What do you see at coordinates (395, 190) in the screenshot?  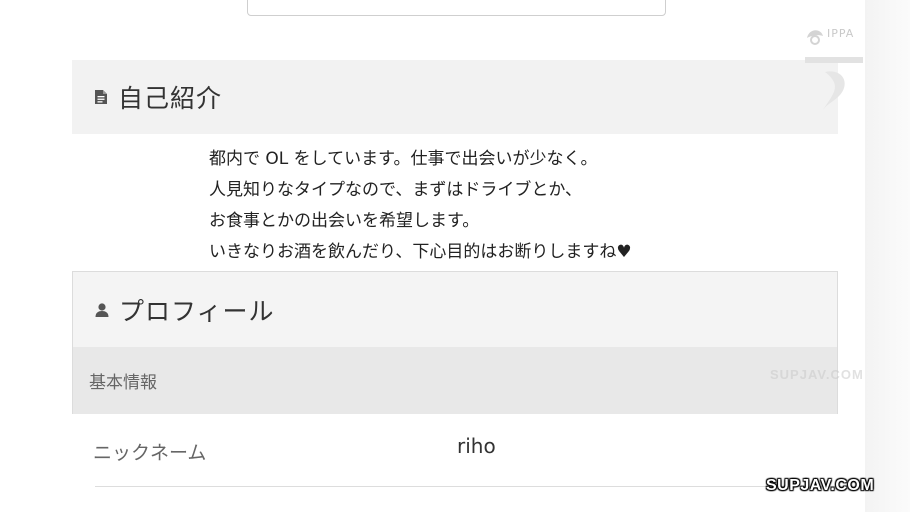 I see `intro-line: 人見知りなタイプなので、まずはドライブとか、` at bounding box center [395, 190].